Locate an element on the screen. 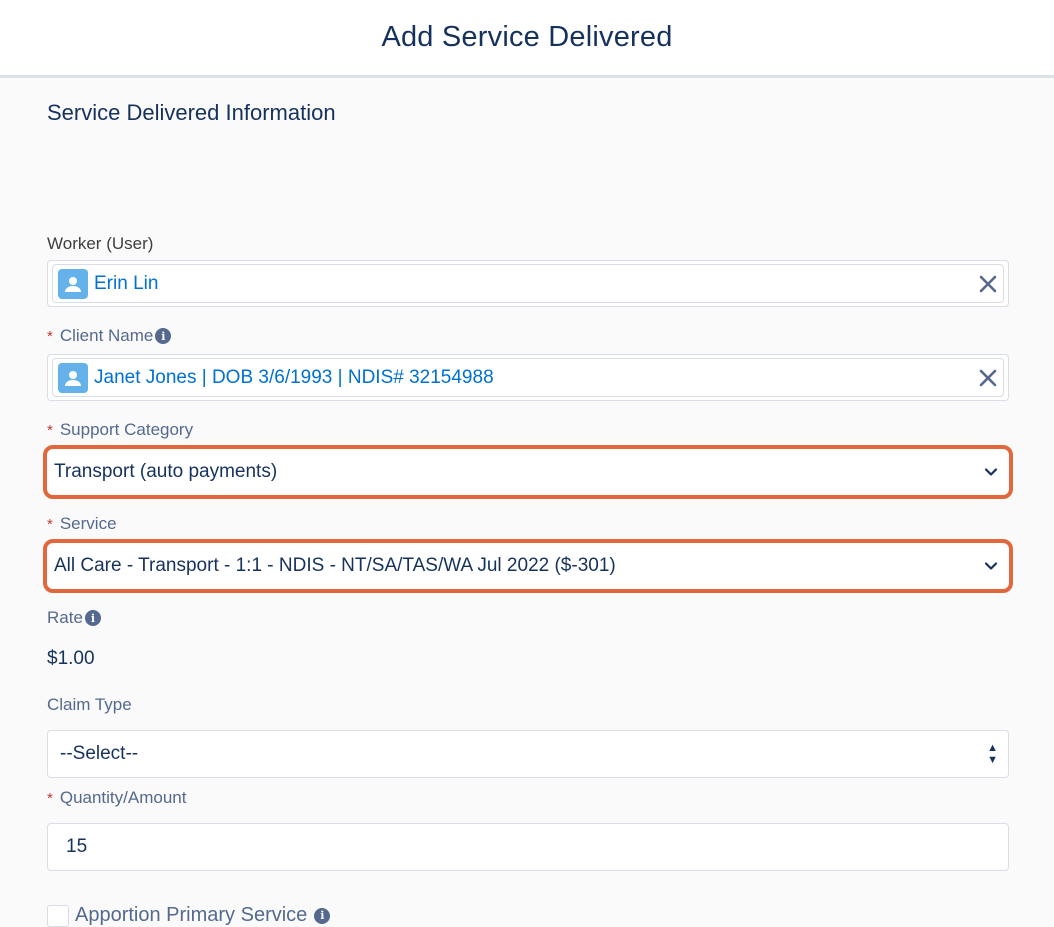 The height and width of the screenshot is (927, 1054). quantity-input: 15 is located at coordinates (528, 847).